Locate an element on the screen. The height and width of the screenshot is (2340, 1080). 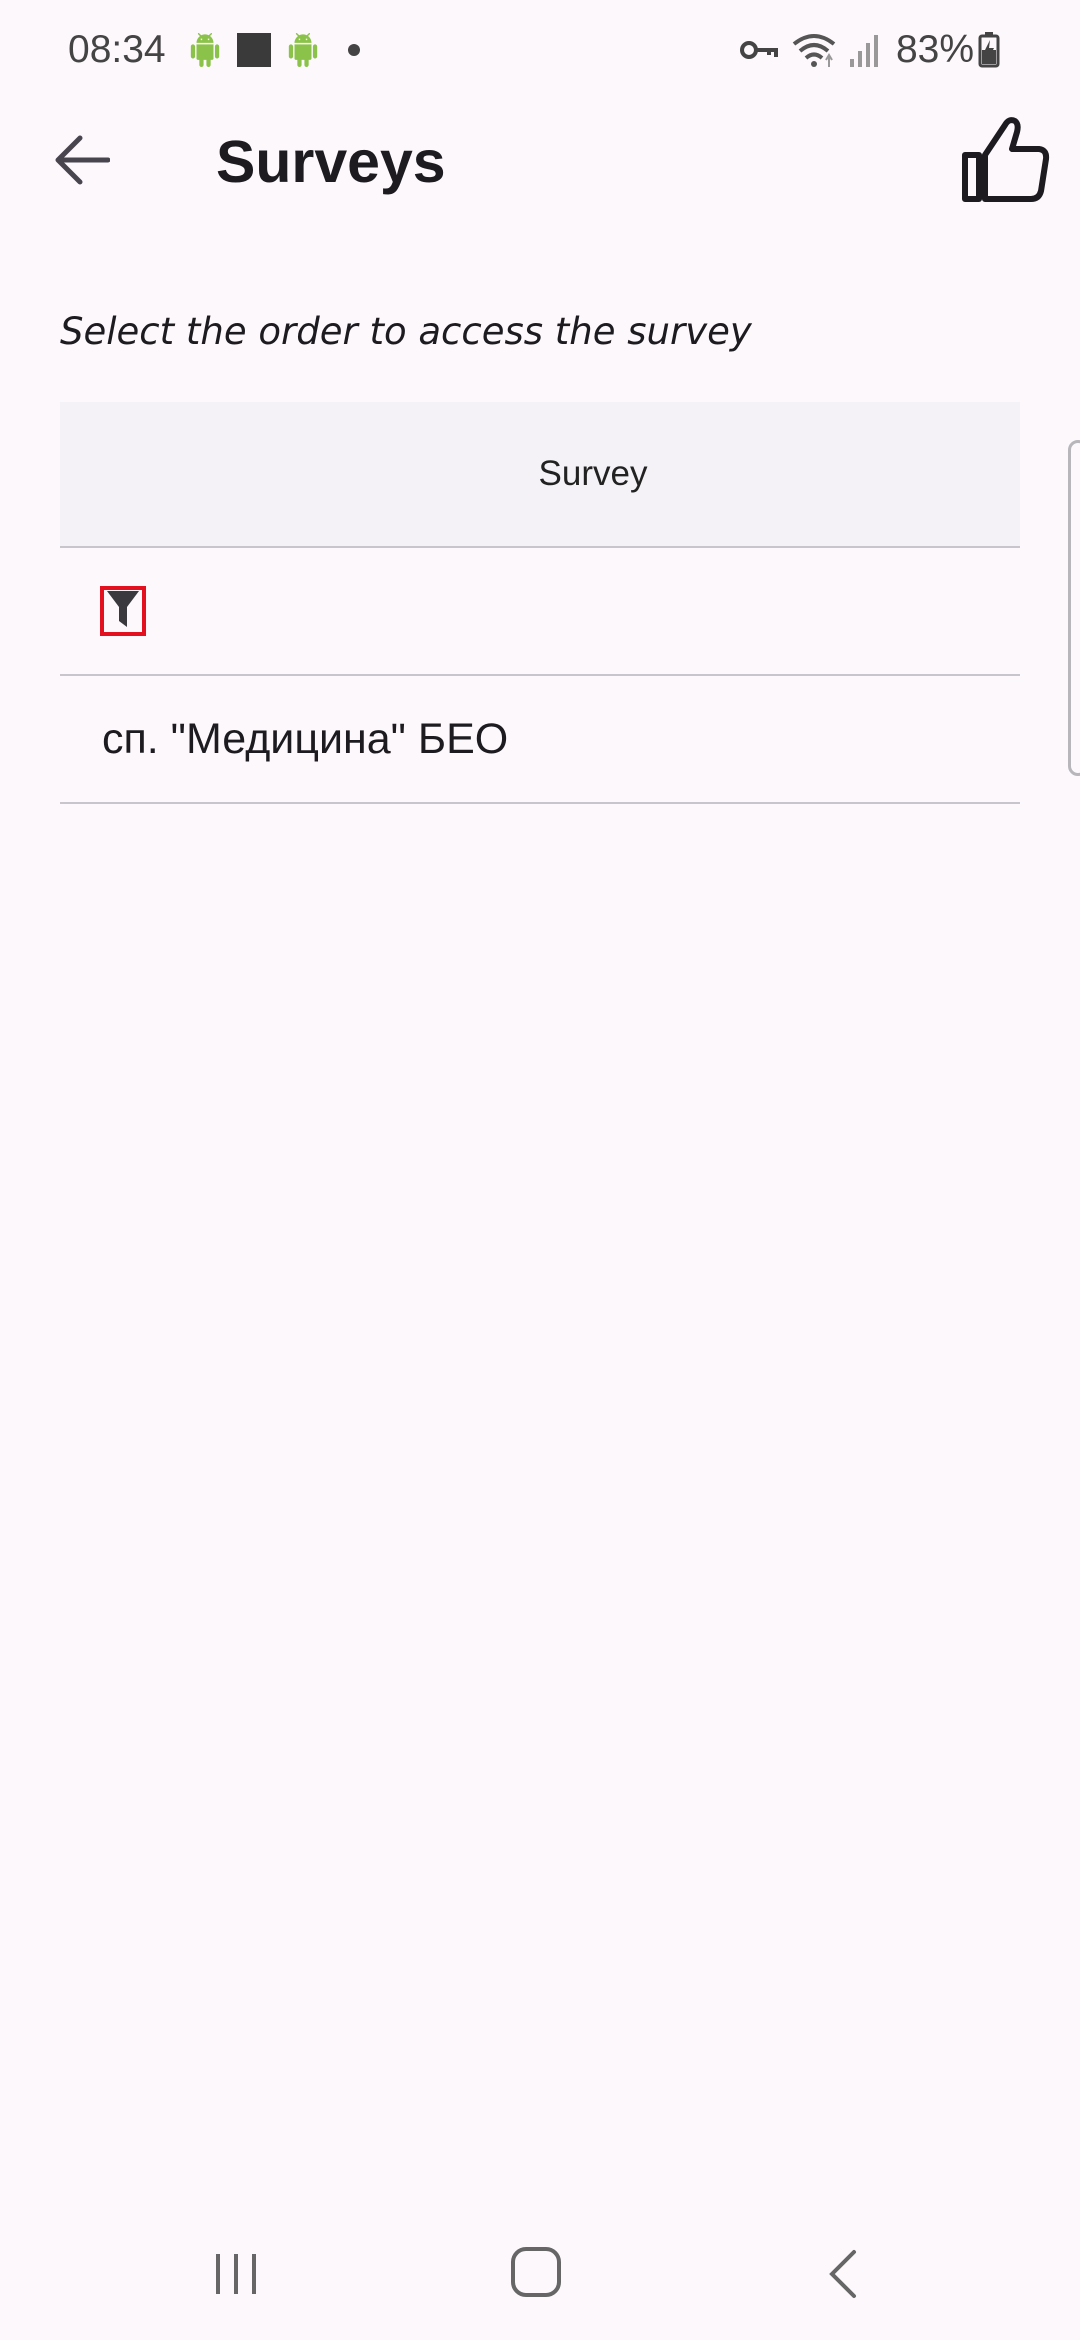
table-header: Survey is located at coordinates (540, 475).